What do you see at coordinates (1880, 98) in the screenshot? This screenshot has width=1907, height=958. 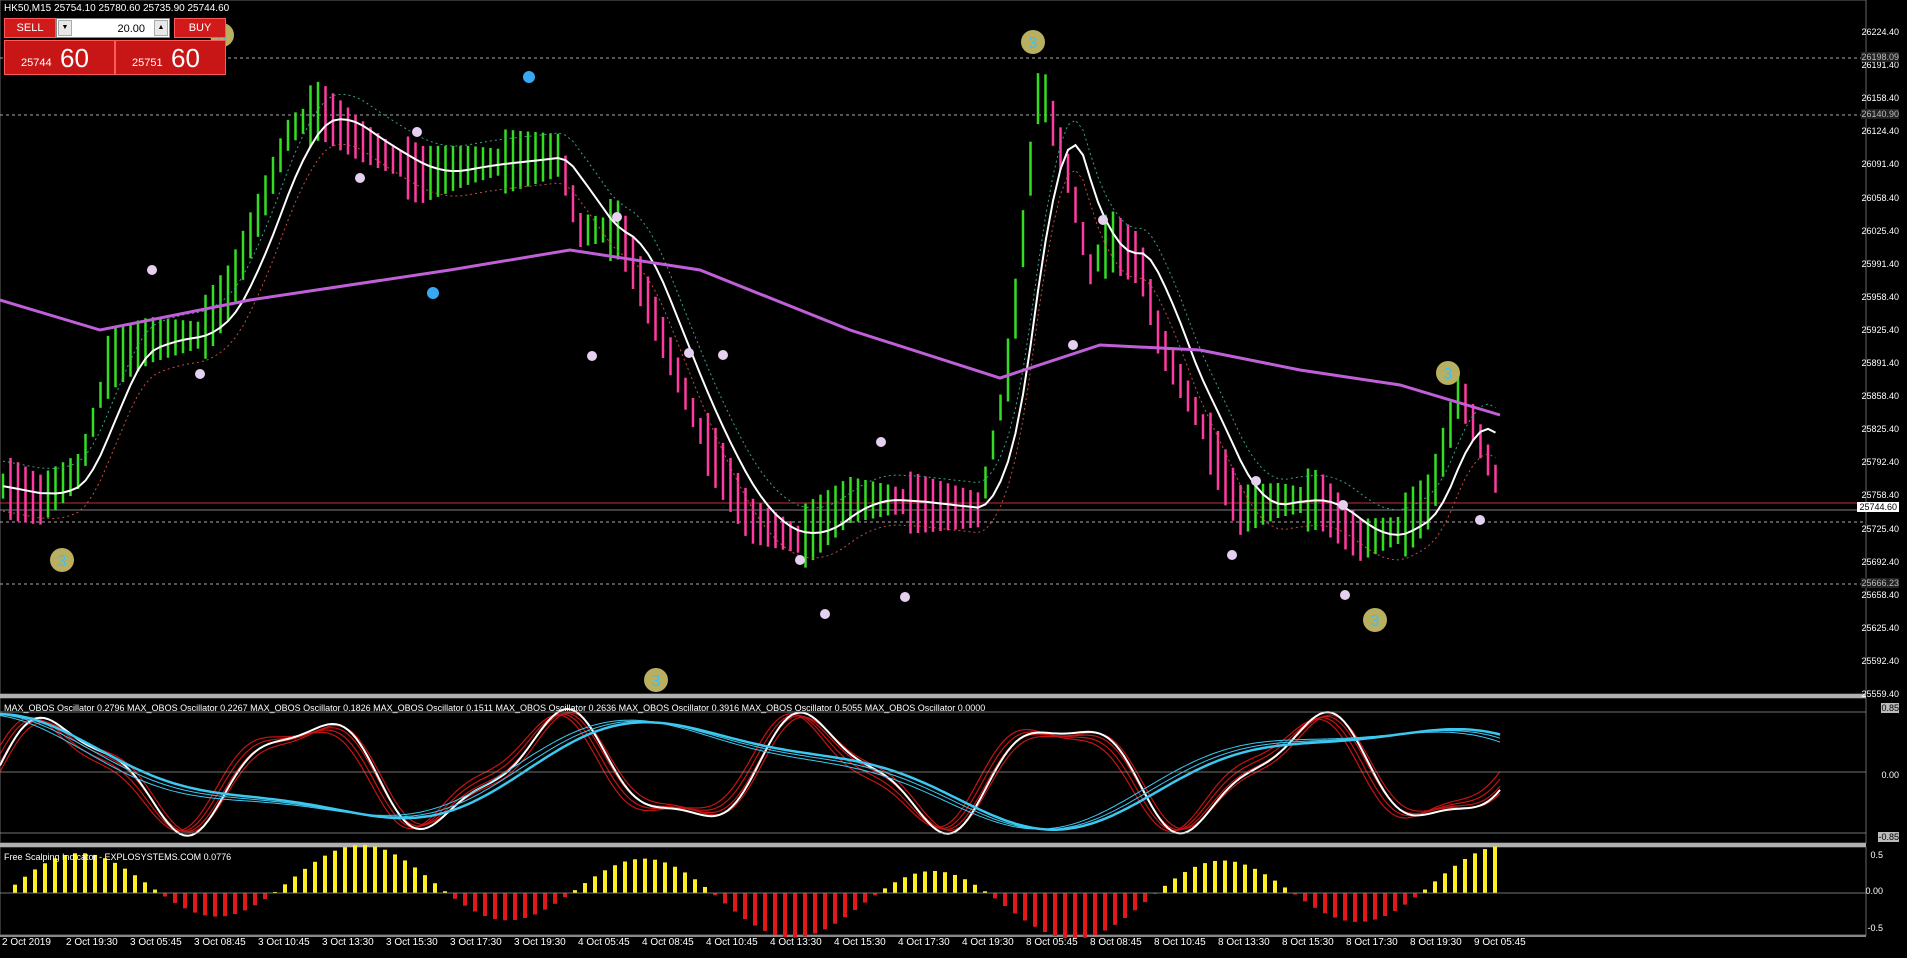 I see `price-axis-label: 26158.40` at bounding box center [1880, 98].